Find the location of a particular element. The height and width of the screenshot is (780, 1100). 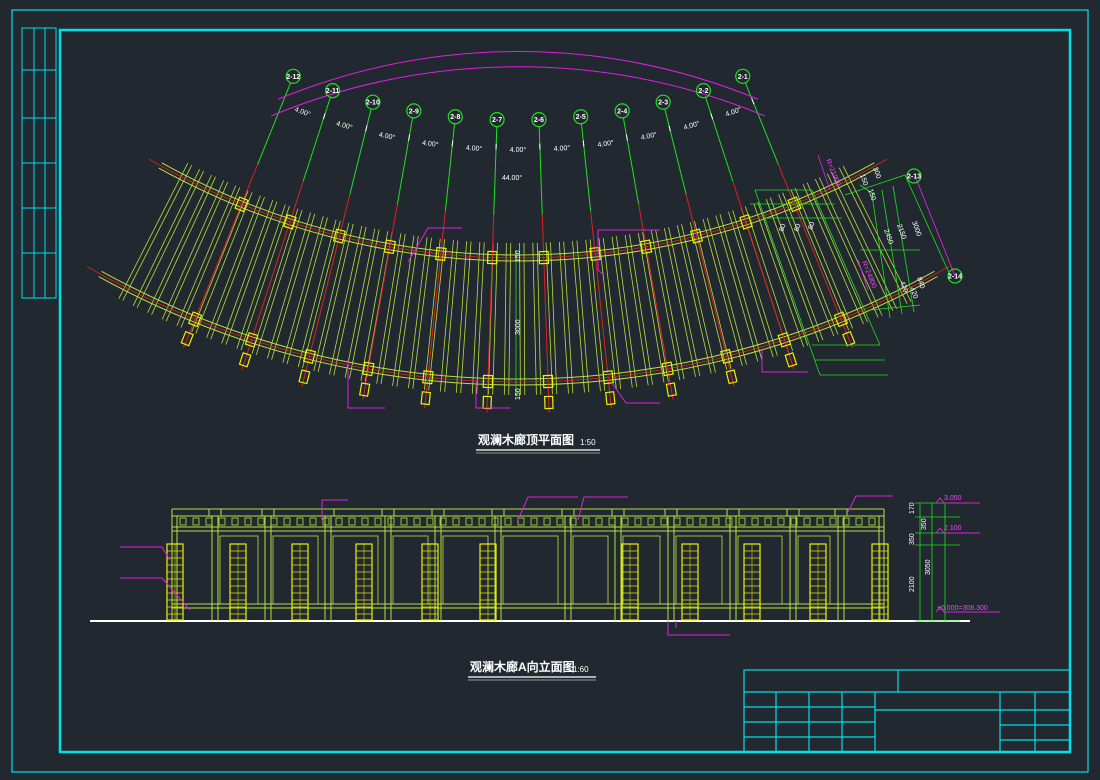

dim-3000: 3000 is located at coordinates (916, 228).